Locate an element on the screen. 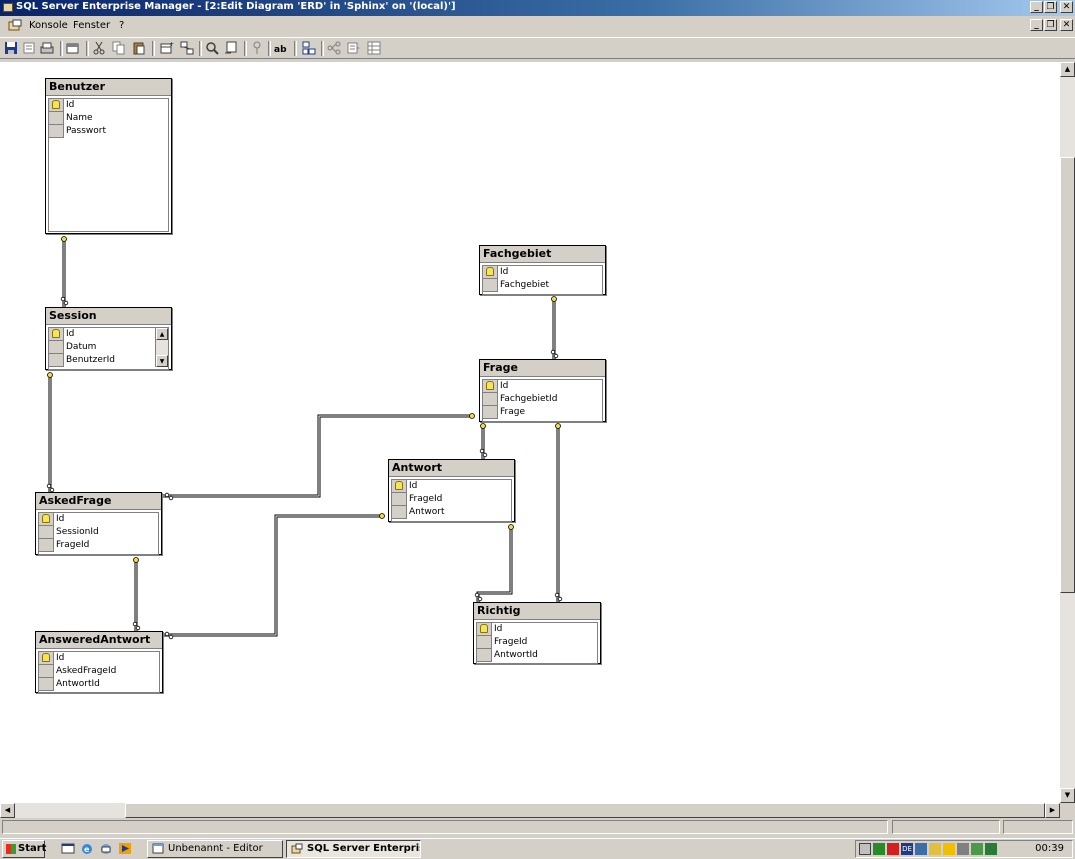  task-editor: Unbenannt - Editor is located at coordinates (215, 849).